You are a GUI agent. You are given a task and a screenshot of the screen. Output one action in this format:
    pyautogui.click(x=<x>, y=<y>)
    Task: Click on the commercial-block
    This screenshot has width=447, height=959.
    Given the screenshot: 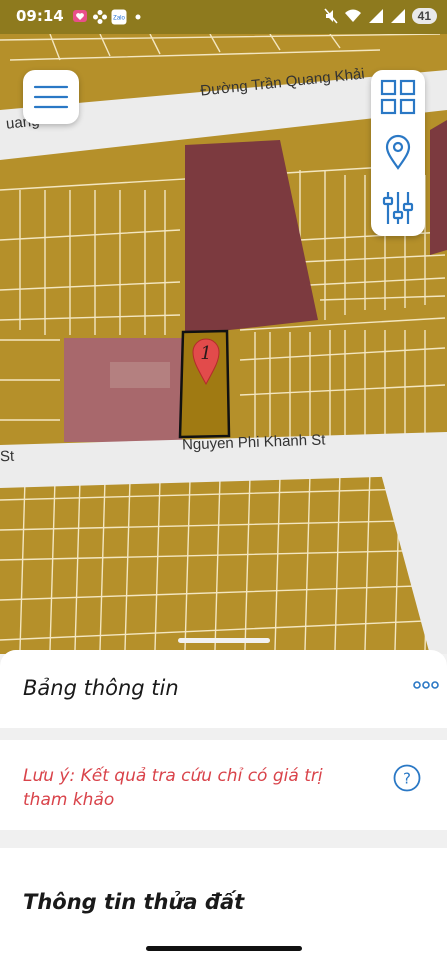 What is the action you would take?
    pyautogui.click(x=140, y=375)
    